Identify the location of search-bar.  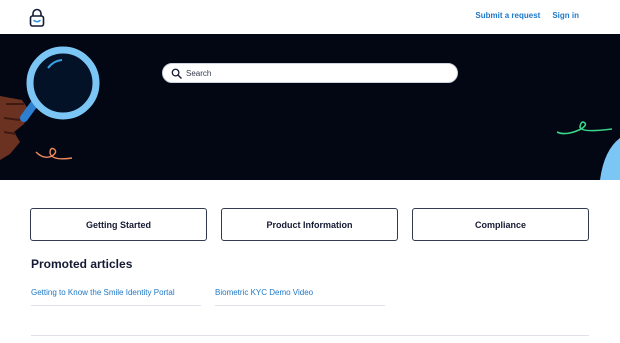
(310, 73).